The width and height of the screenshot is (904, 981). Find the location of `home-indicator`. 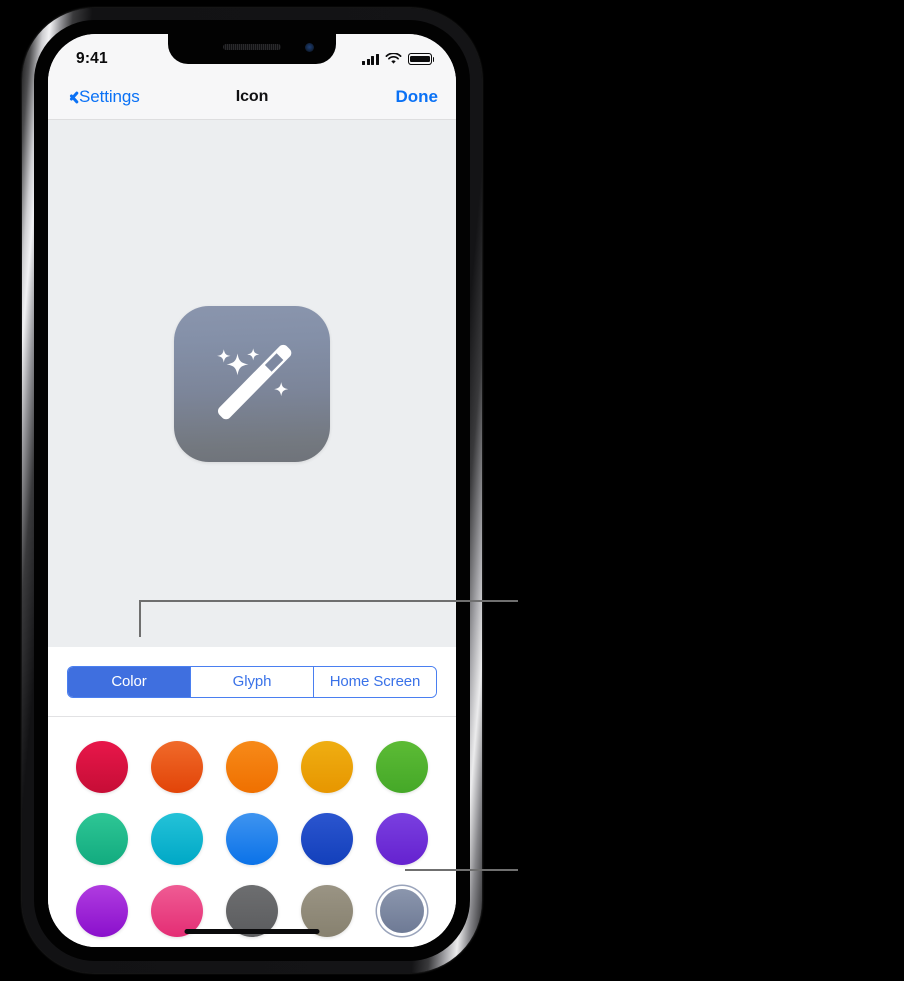

home-indicator is located at coordinates (252, 931).